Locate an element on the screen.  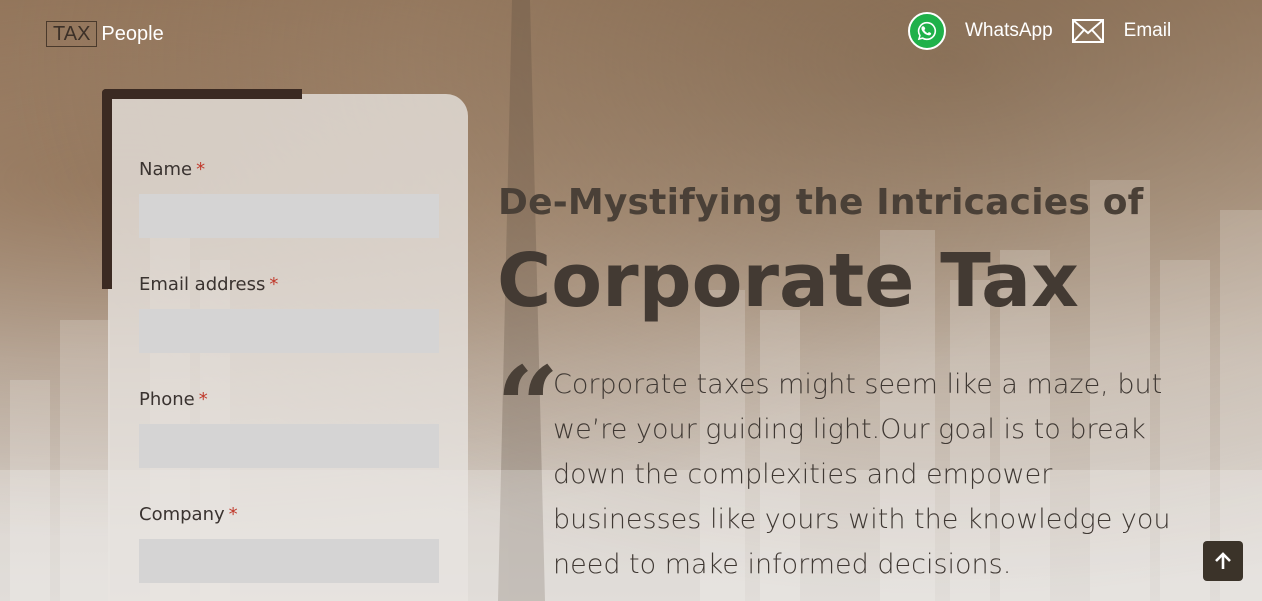
mail-icon is located at coordinates (1087, 31).